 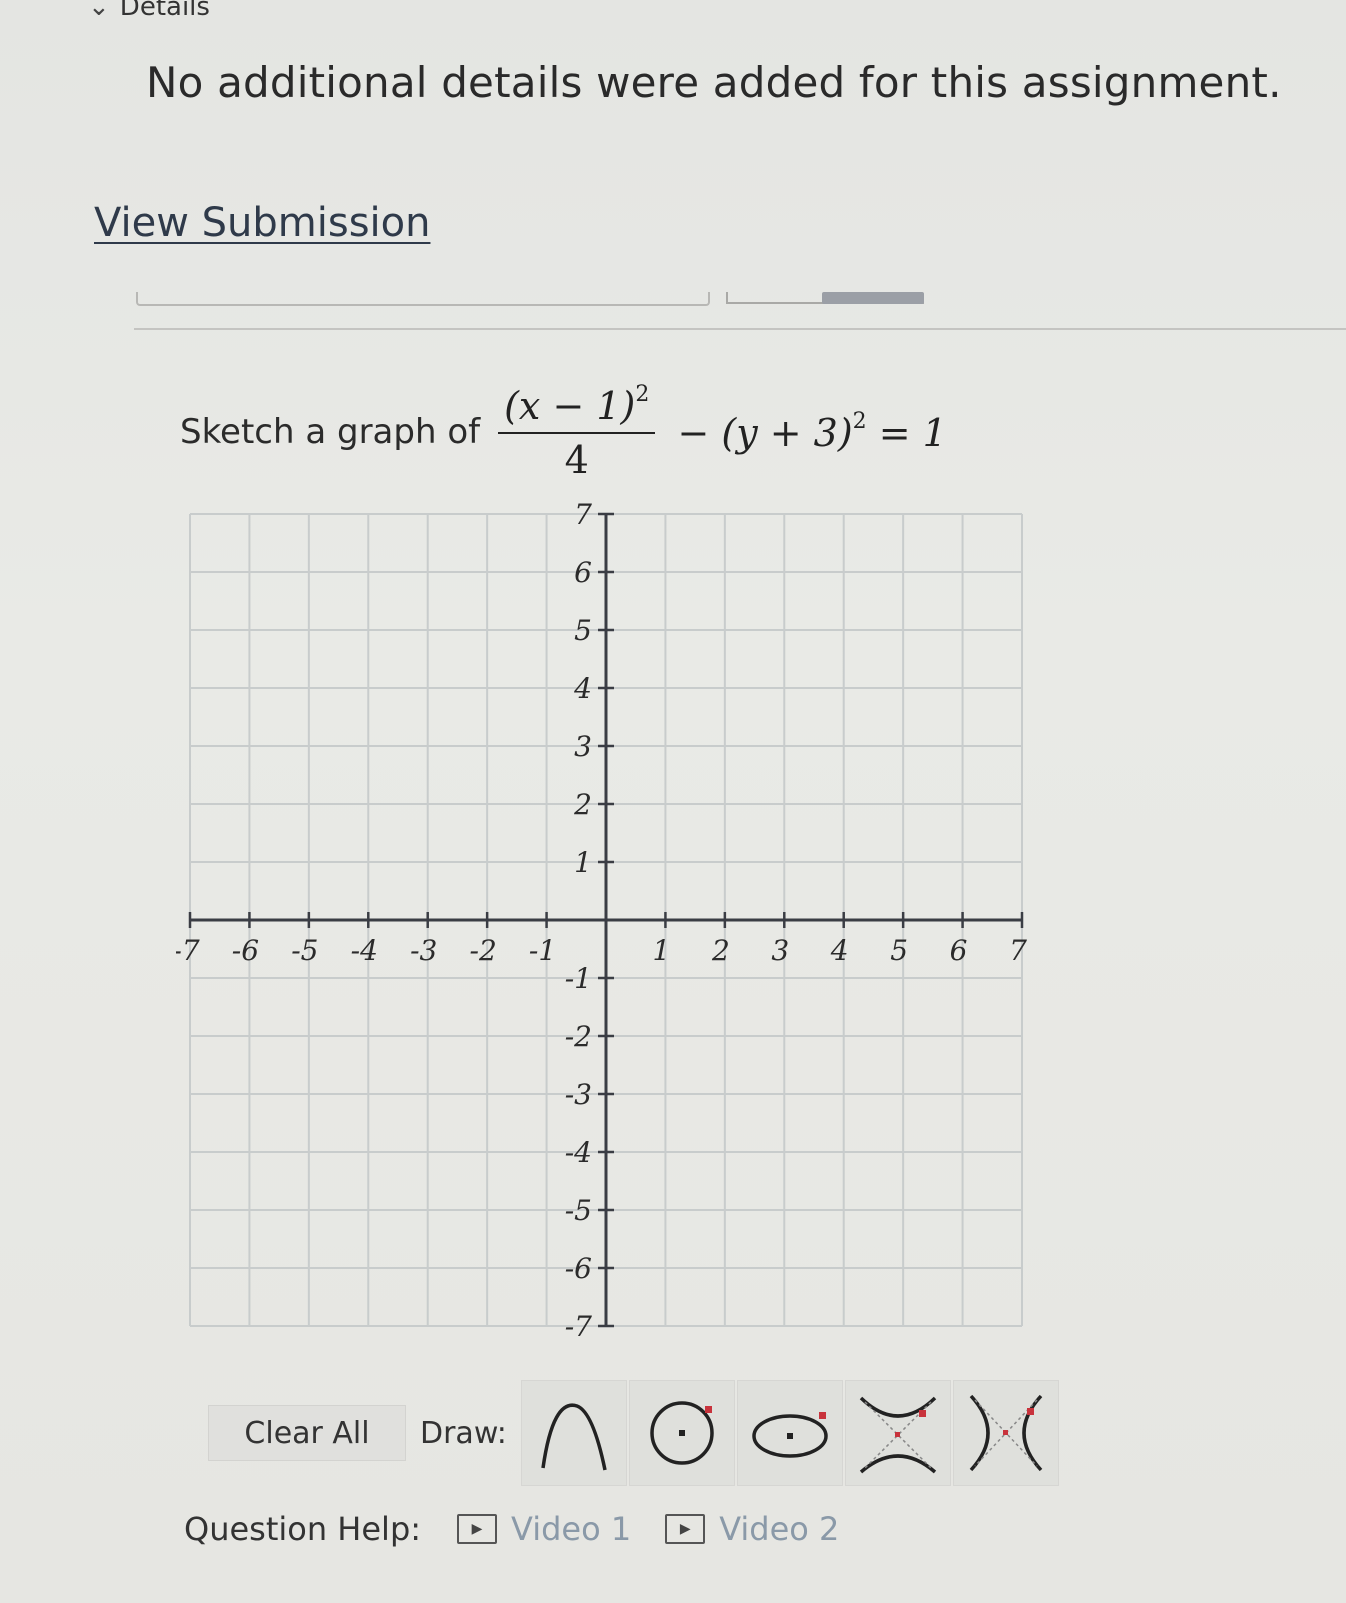 I want to click on draw-toolbar: Clear All Draw:, so click(x=634, y=1433).